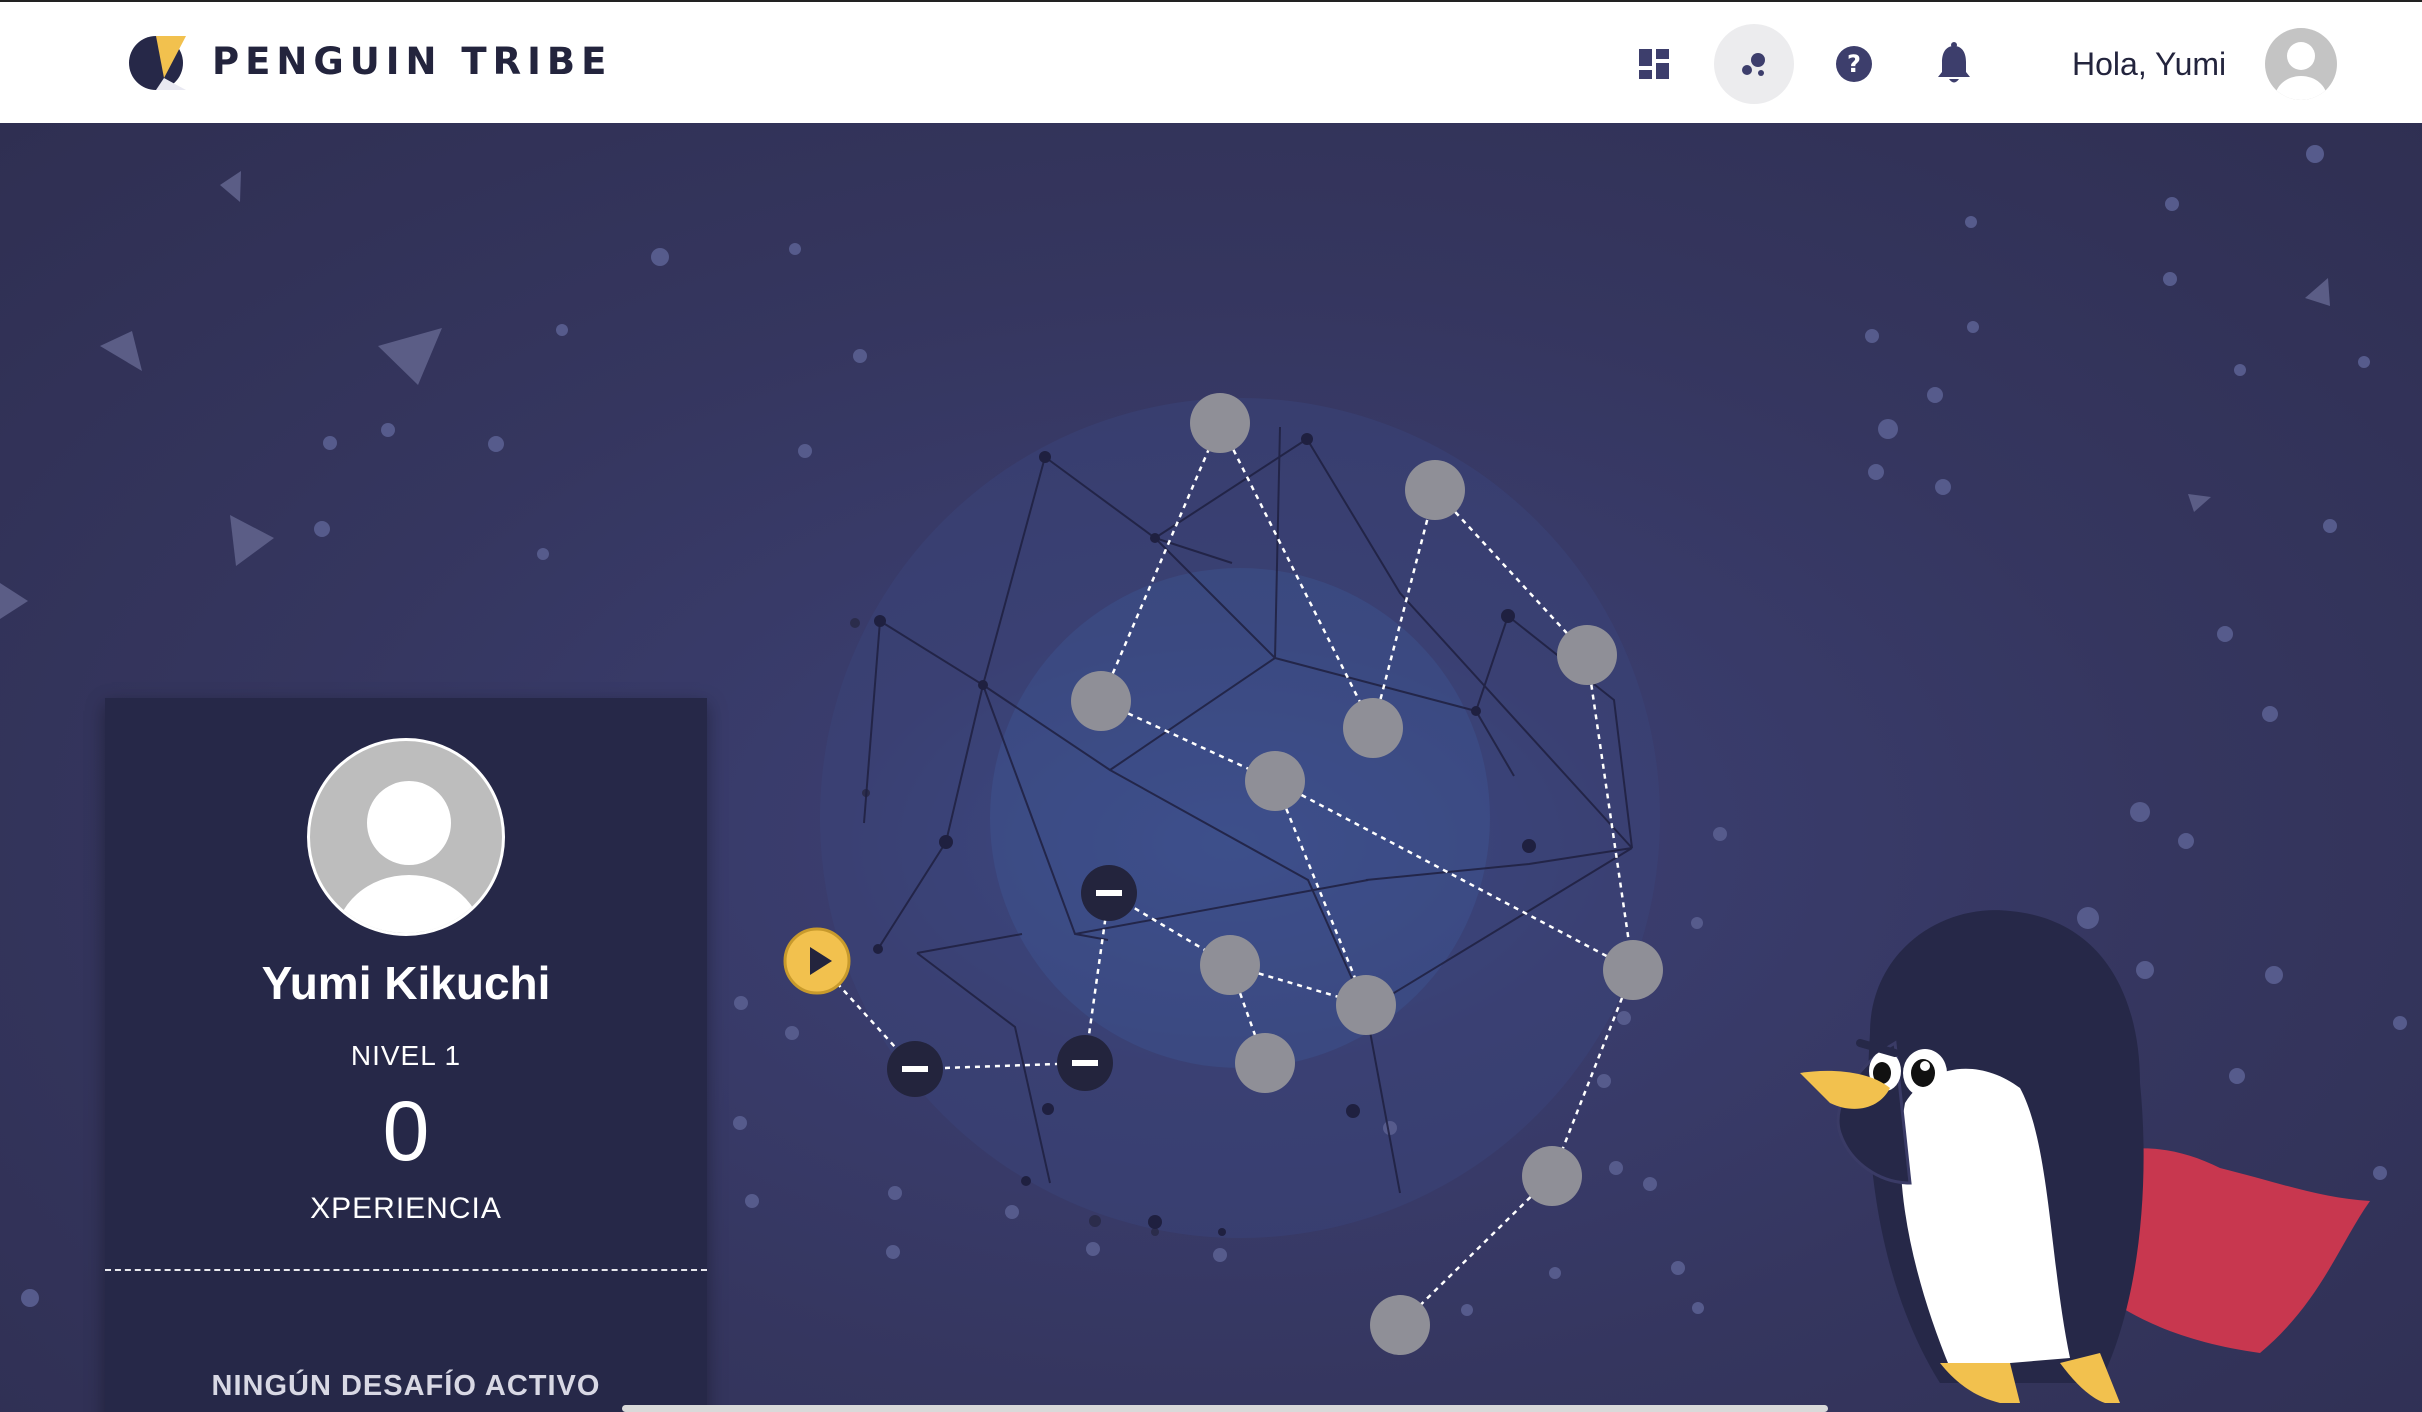 The width and height of the screenshot is (2422, 1412). Describe the element at coordinates (1211, 61) in the screenshot. I see `top-navigation-bar: PENGUIN TRIBE ? Hola, Yumi` at that location.